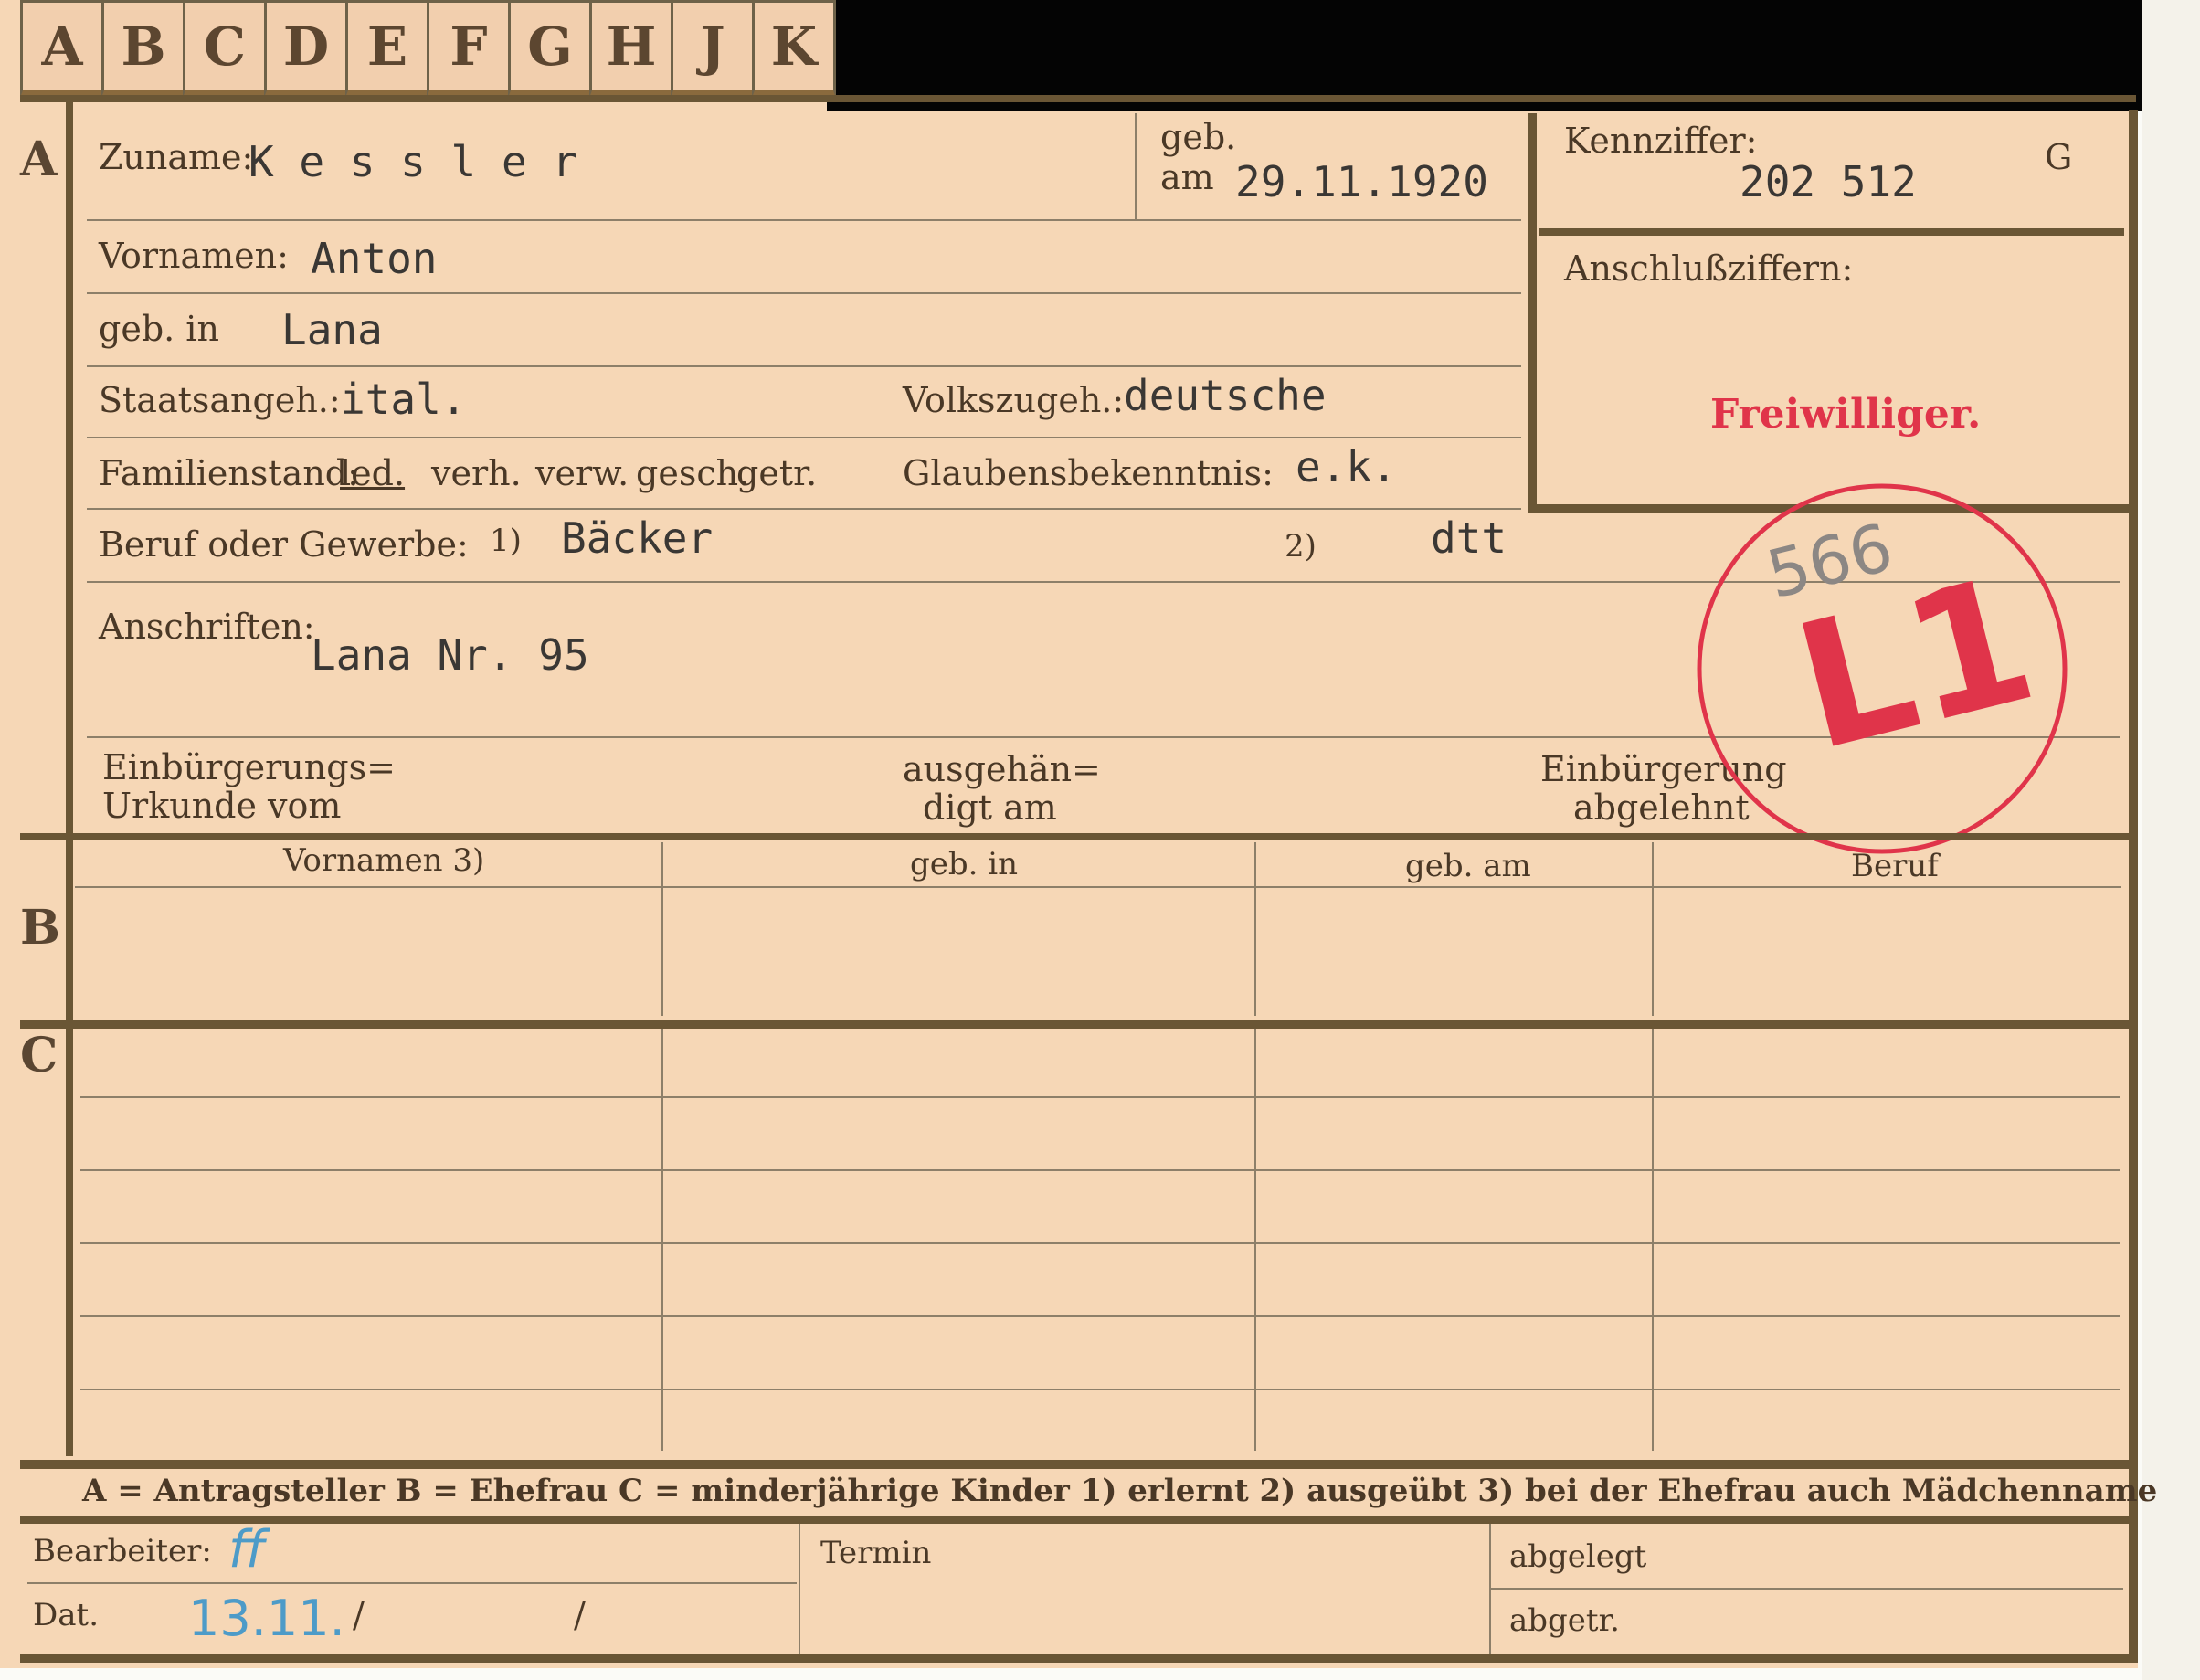 This screenshot has height=1680, width=2200. What do you see at coordinates (374, 259) in the screenshot?
I see `vornamen-value: Anton` at bounding box center [374, 259].